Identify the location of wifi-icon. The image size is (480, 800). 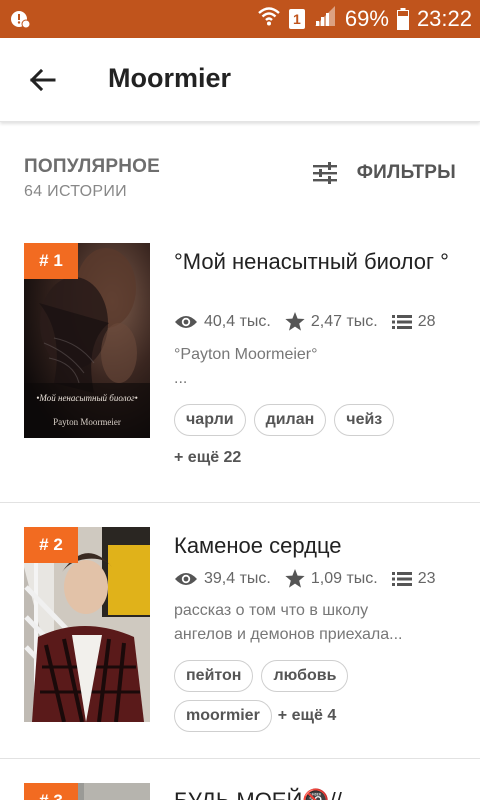
(269, 19).